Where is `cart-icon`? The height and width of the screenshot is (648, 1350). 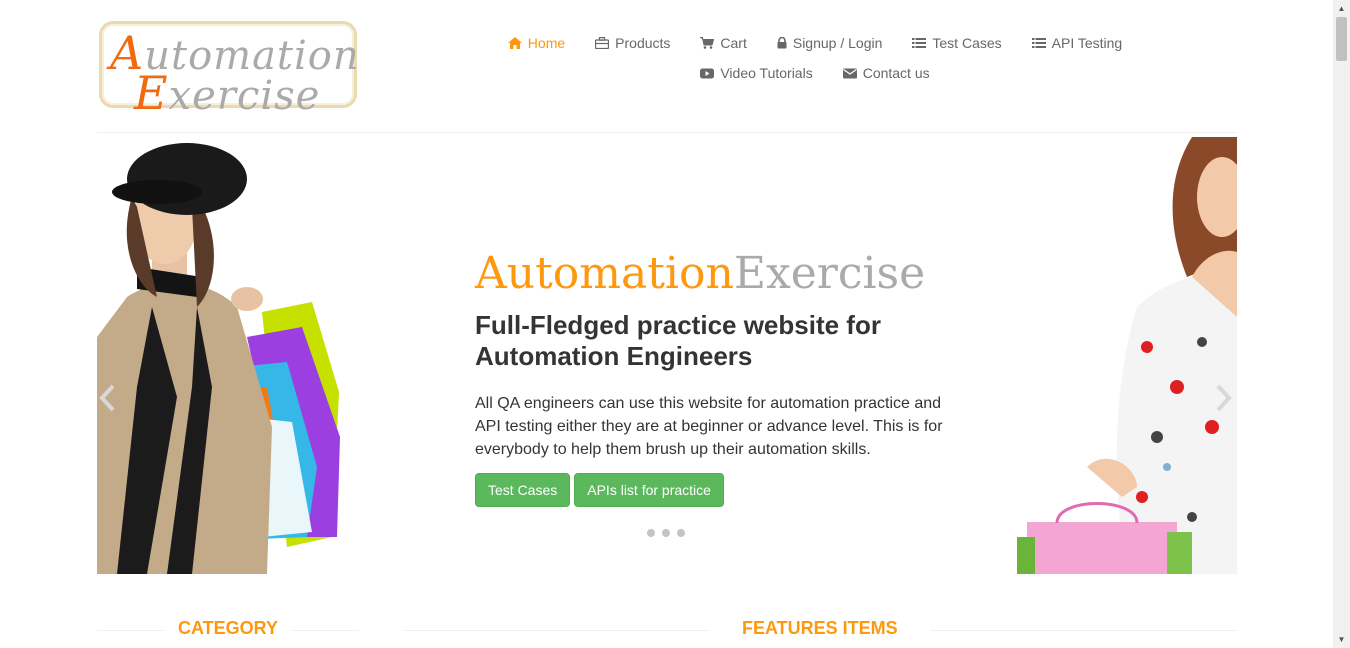
cart-icon is located at coordinates (707, 43).